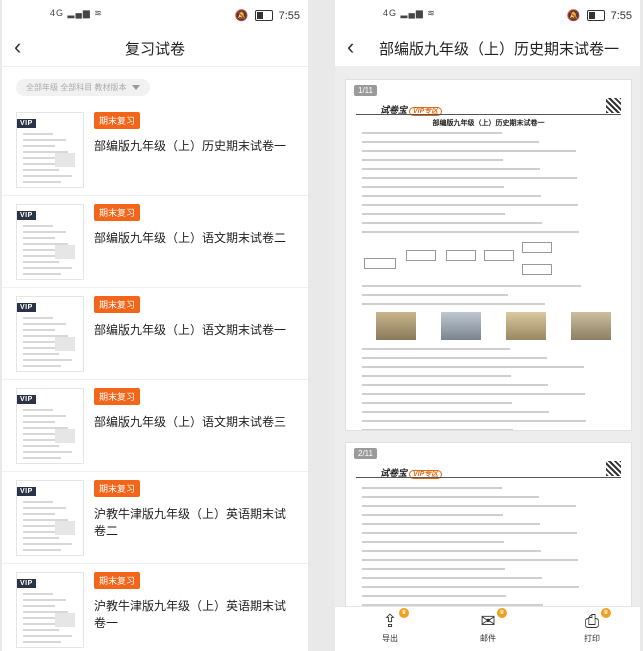  What do you see at coordinates (190, 330) in the screenshot?
I see `item-title: 部编版九年级（上）语文期末试卷一` at bounding box center [190, 330].